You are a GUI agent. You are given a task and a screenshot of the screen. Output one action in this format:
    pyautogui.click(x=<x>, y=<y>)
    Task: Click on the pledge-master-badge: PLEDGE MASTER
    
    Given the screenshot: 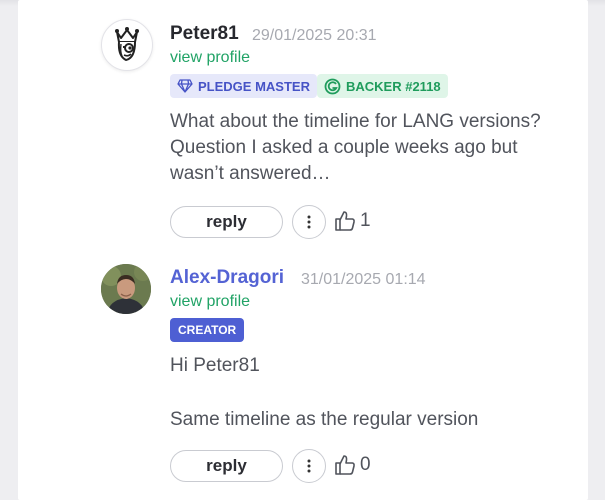 What is the action you would take?
    pyautogui.click(x=243, y=86)
    